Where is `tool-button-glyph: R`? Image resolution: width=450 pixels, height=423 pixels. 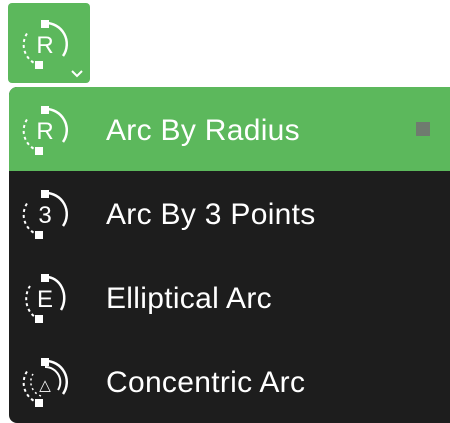 tool-button-glyph: R is located at coordinates (44, 45).